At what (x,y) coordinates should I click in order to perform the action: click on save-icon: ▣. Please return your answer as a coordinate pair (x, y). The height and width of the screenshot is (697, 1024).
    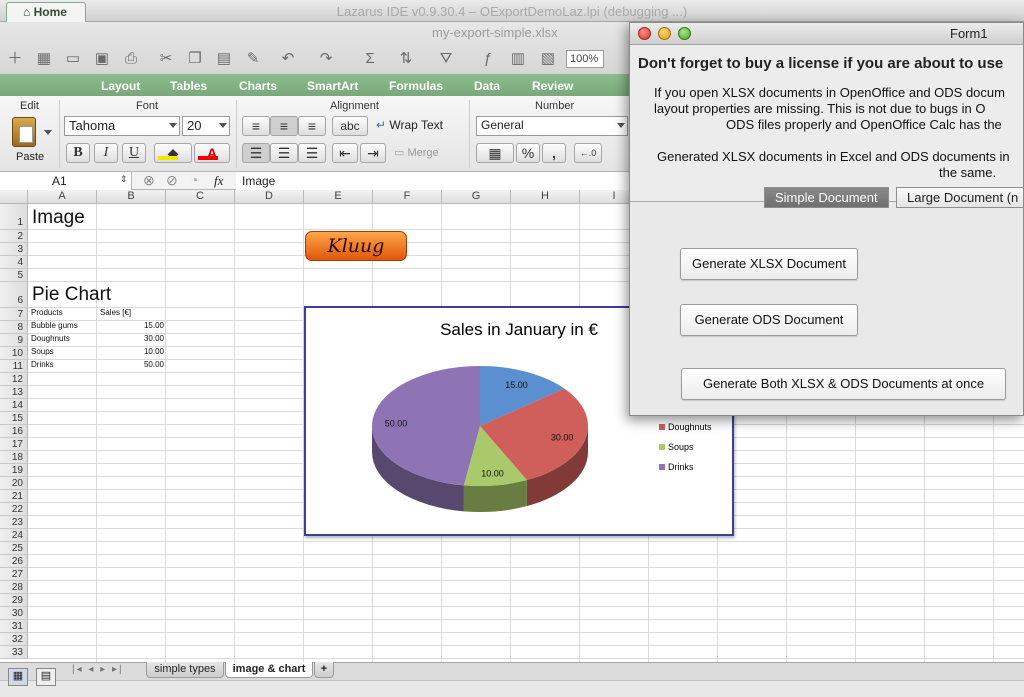
    Looking at the image, I should click on (102, 59).